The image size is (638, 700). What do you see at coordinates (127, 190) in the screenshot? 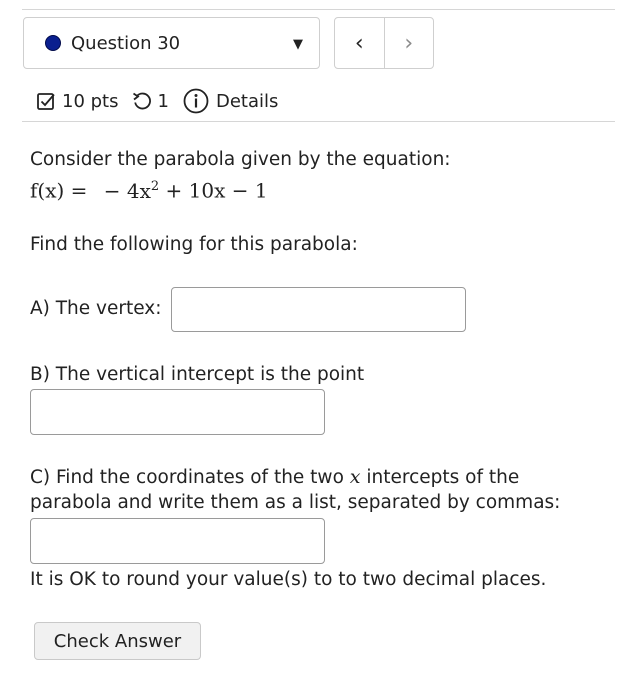
I see `equation-rhs-prefix: − 4x` at bounding box center [127, 190].